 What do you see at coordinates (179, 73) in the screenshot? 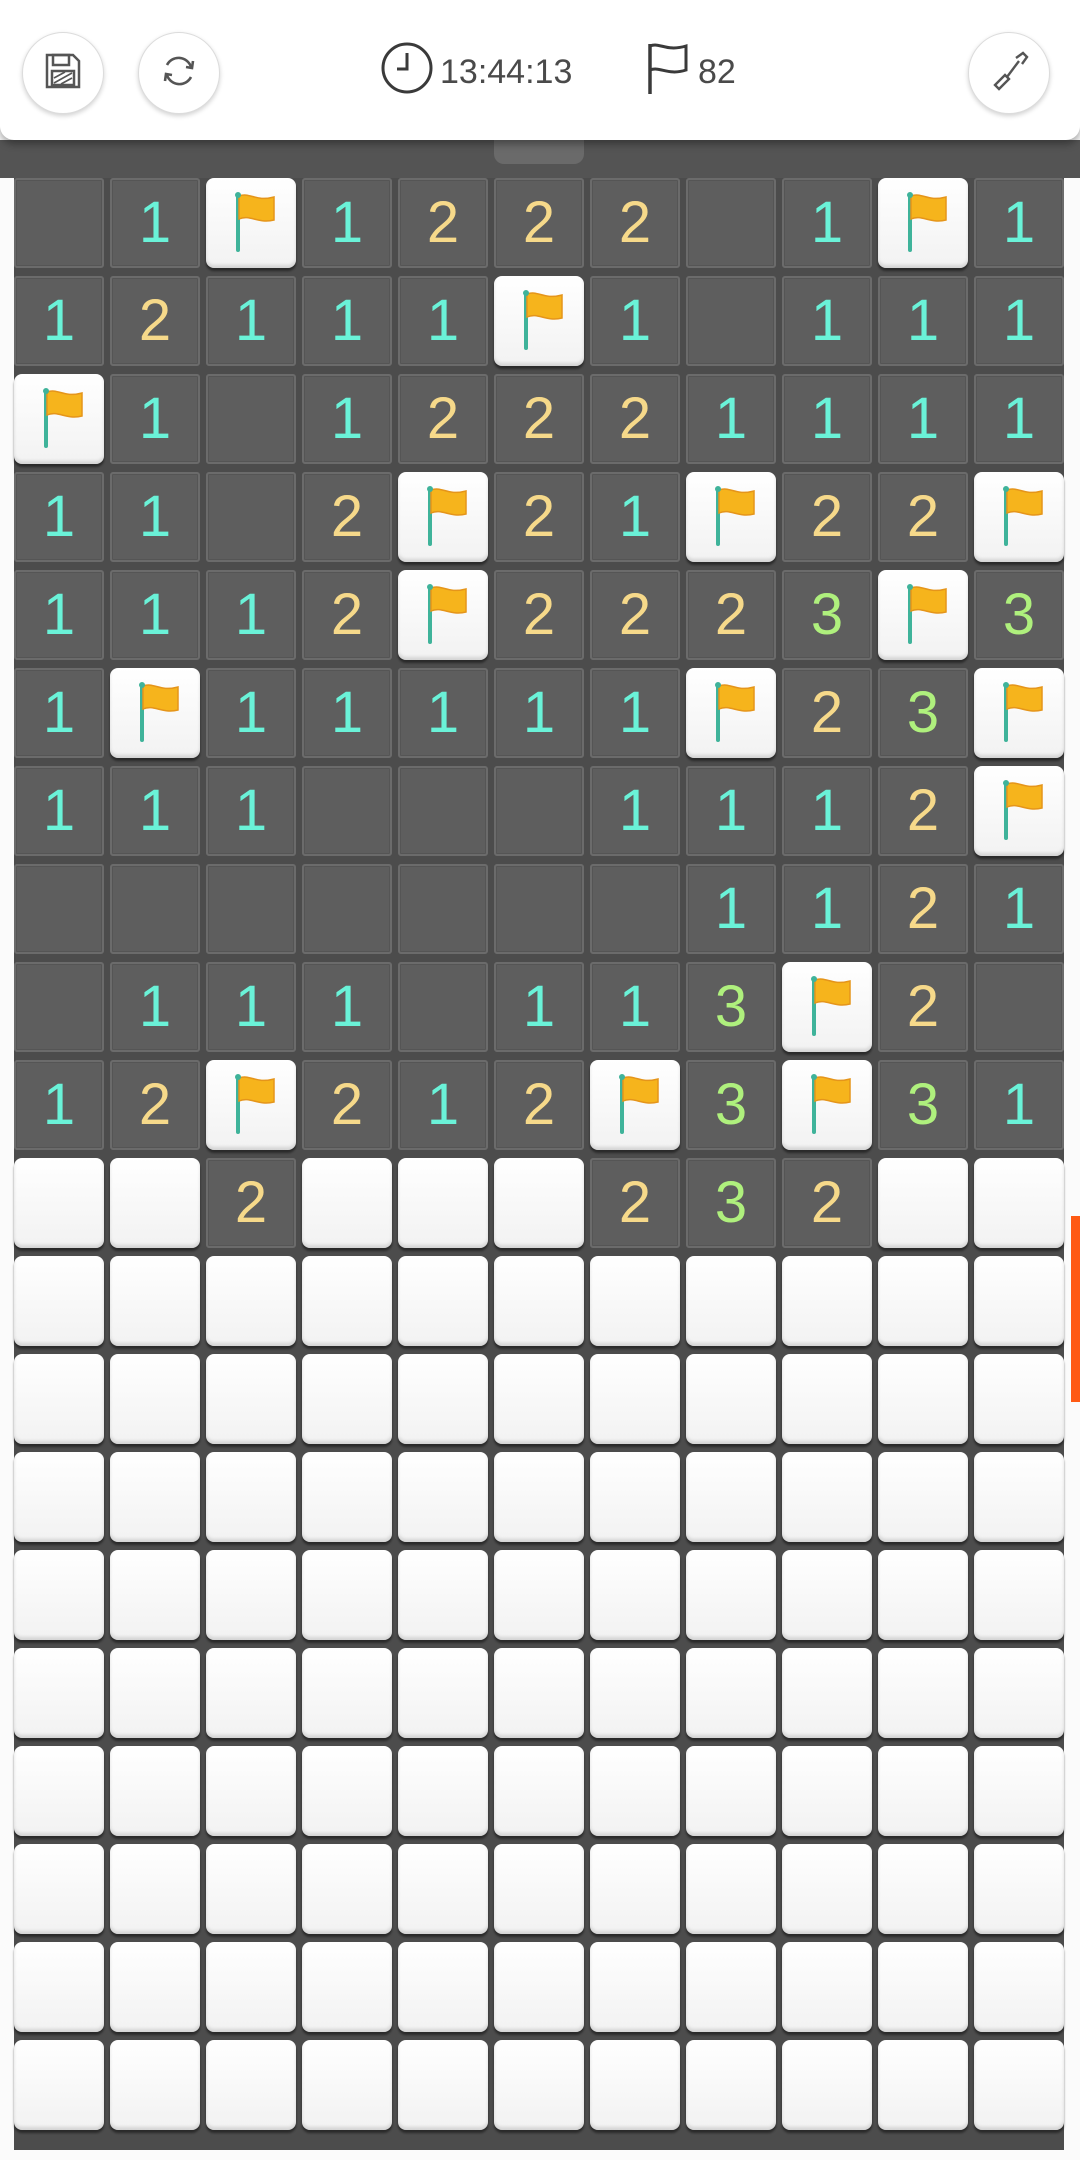
I see `restart-button` at bounding box center [179, 73].